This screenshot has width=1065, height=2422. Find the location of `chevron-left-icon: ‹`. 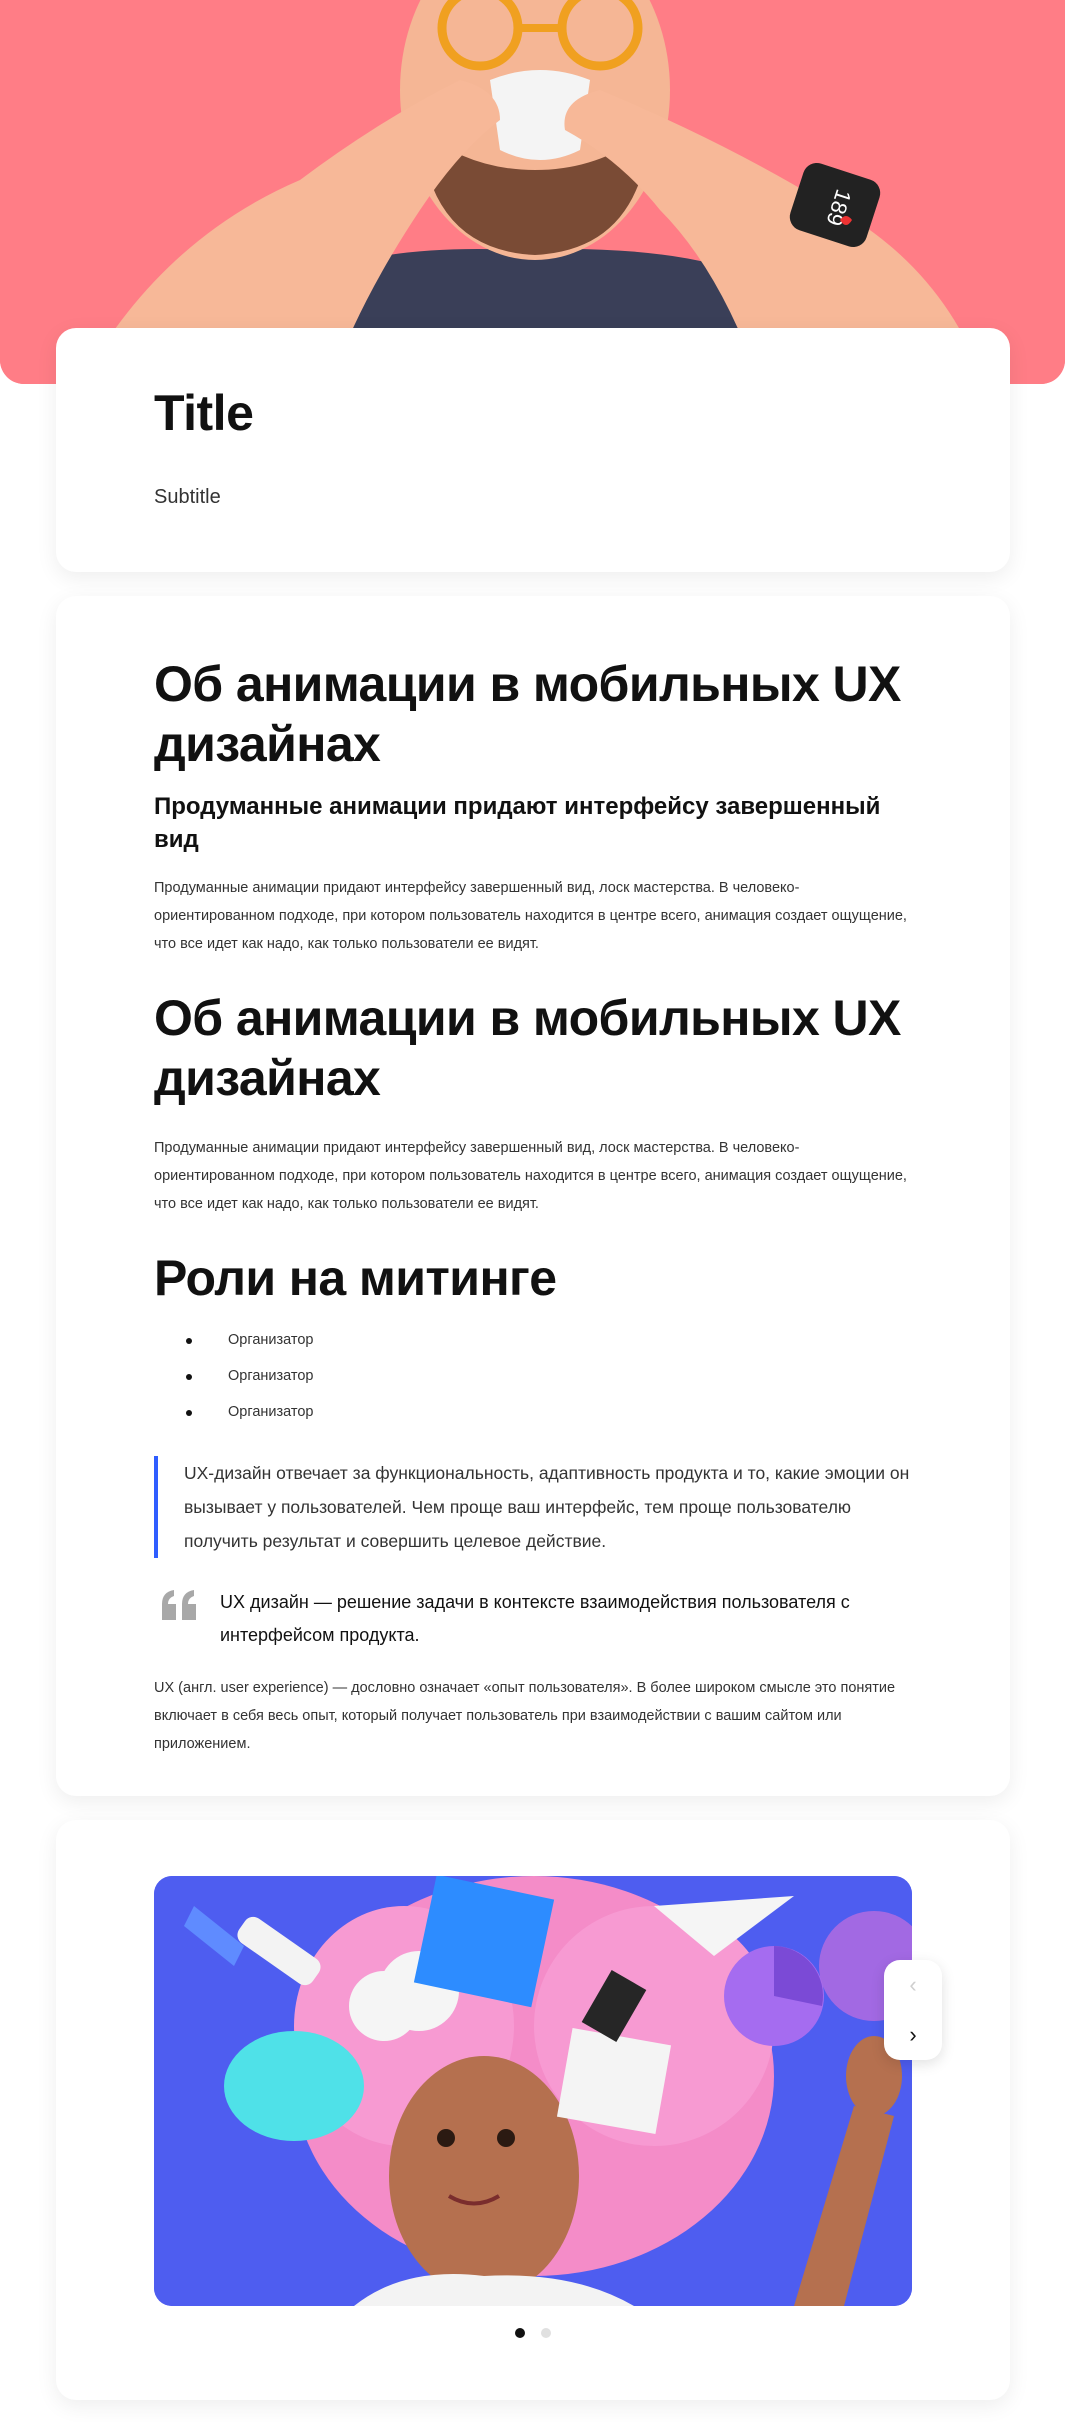

chevron-left-icon: ‹ is located at coordinates (913, 1984).